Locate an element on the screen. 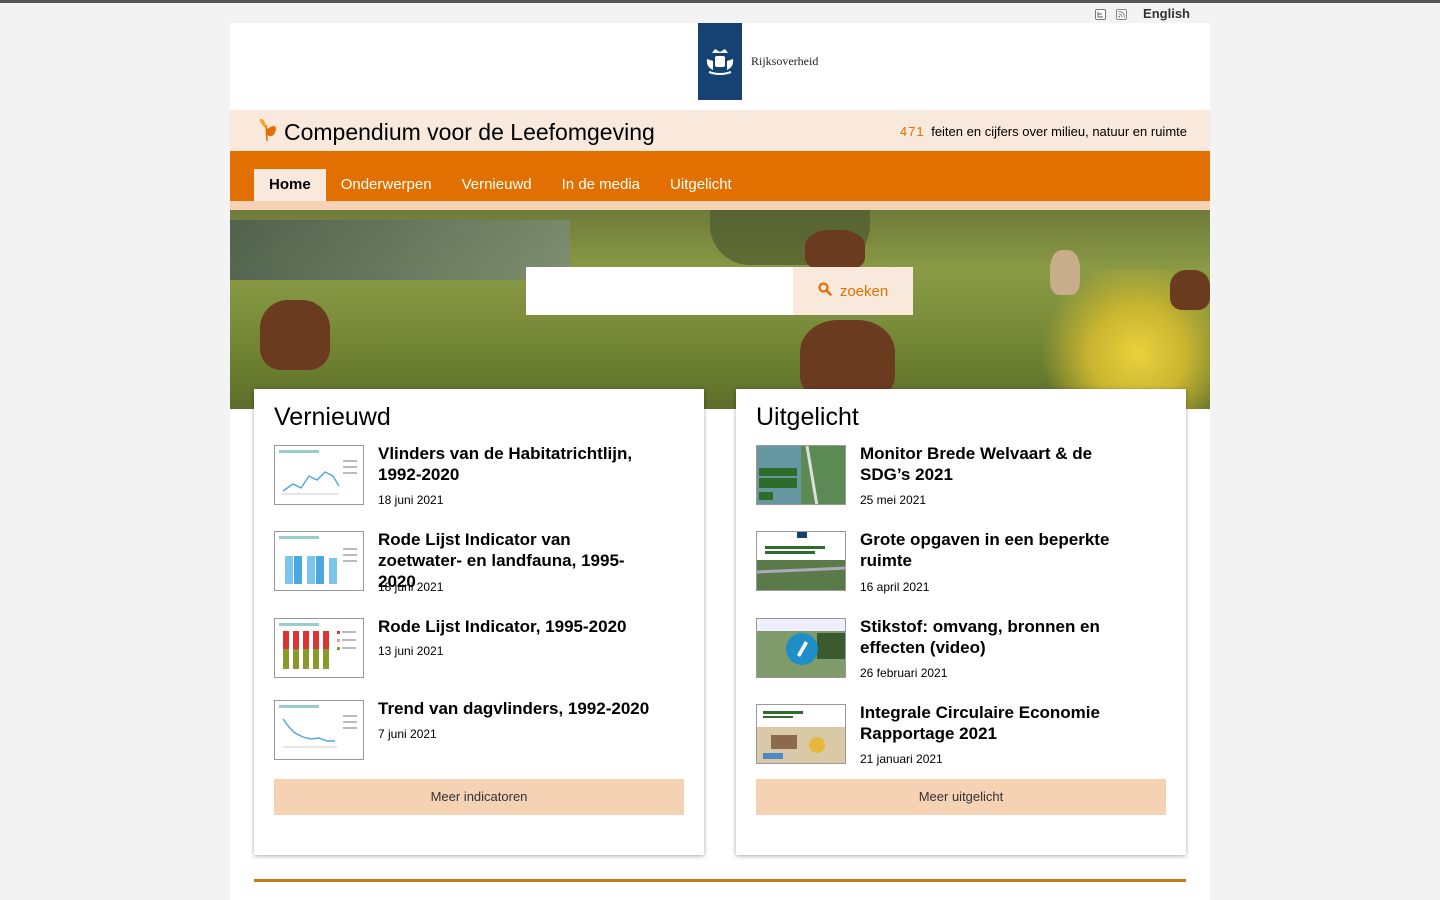  video-thumbnail is located at coordinates (801, 648).